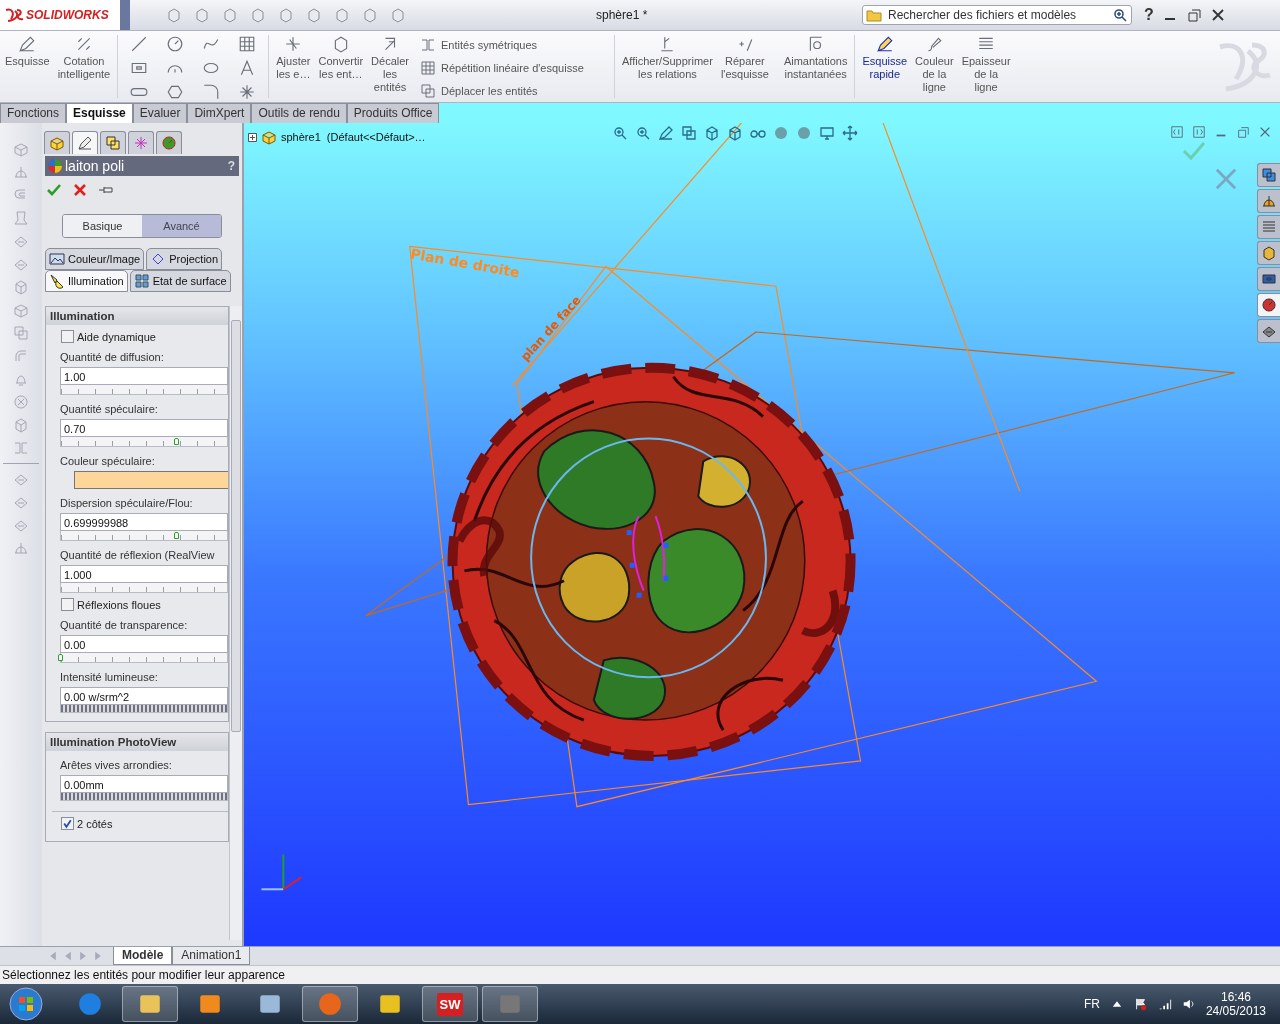 Image resolution: width=1280 pixels, height=1024 pixels. What do you see at coordinates (144, 428) in the screenshot?
I see `number-field: 0.70` at bounding box center [144, 428].